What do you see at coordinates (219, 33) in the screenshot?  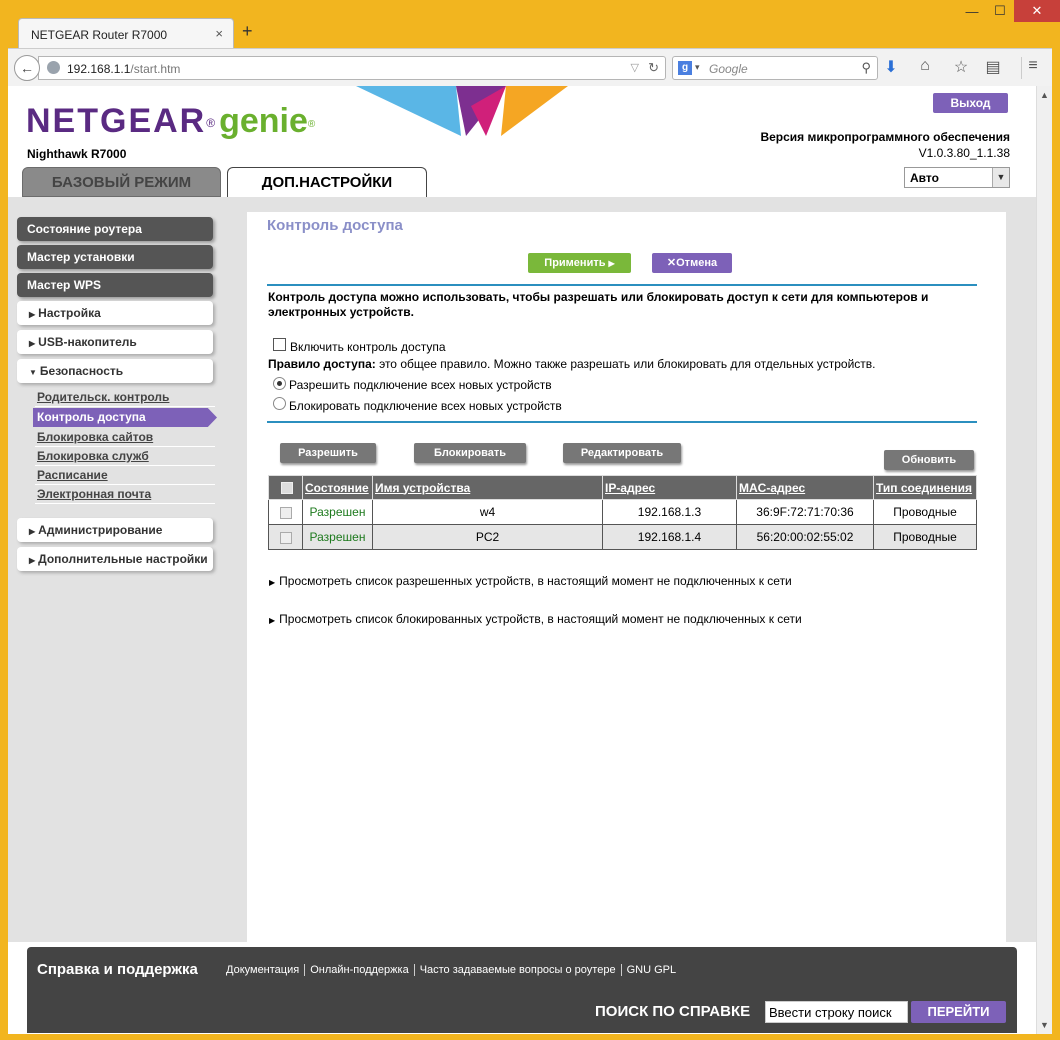 I see `tab-close-icon: ×` at bounding box center [219, 33].